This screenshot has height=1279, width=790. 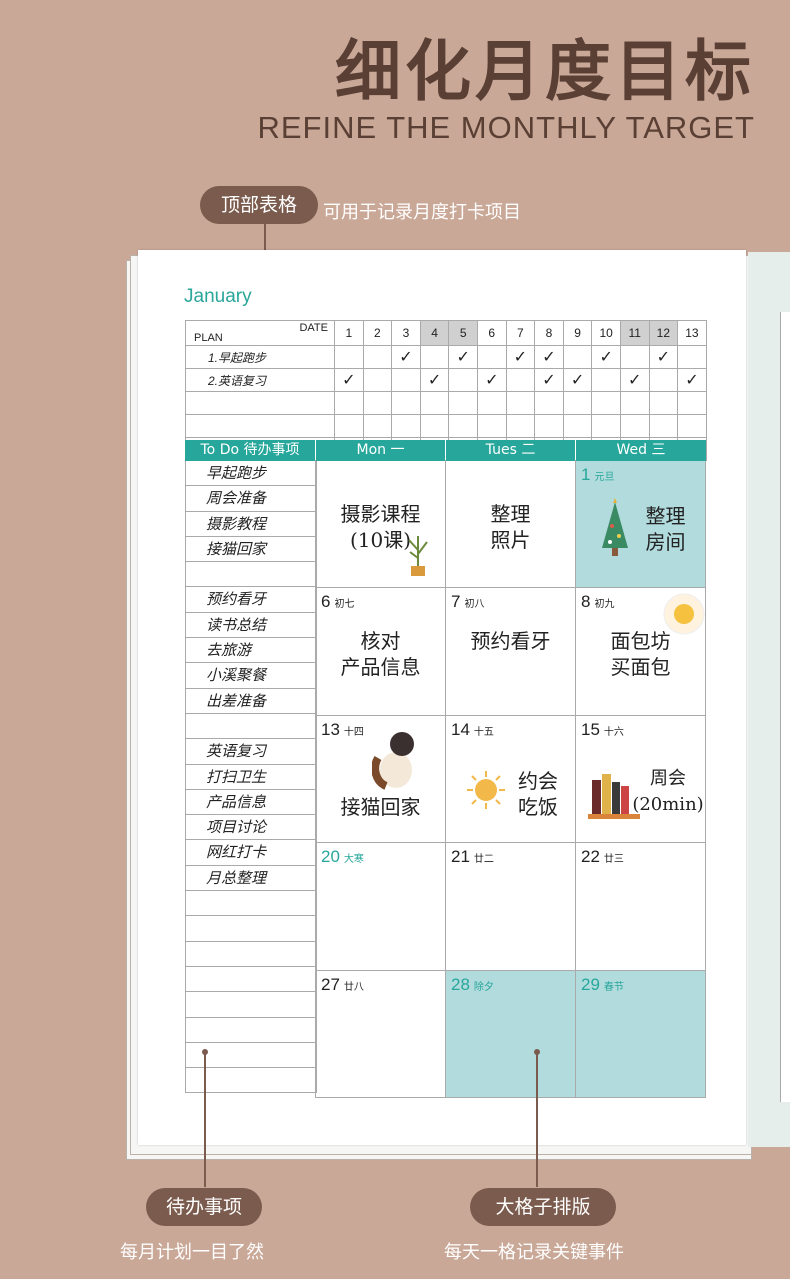 I want to click on plant-icon, so click(x=418, y=556).